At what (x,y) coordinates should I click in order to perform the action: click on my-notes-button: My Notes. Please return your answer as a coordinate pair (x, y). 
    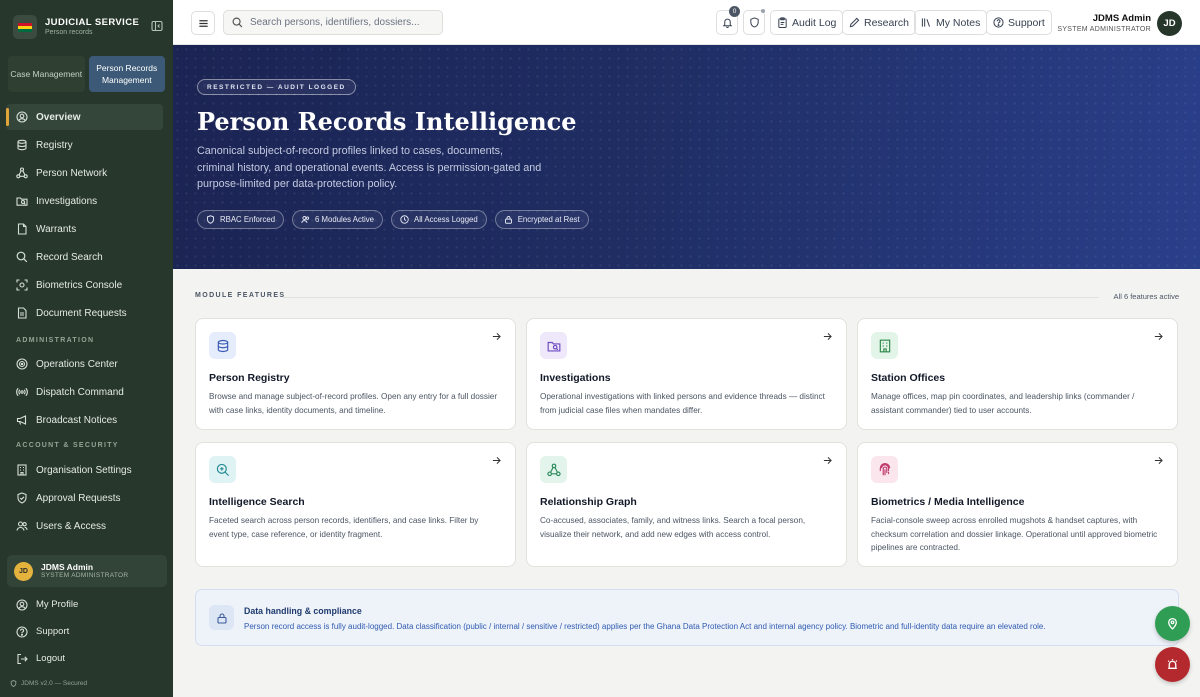
    Looking at the image, I should click on (951, 22).